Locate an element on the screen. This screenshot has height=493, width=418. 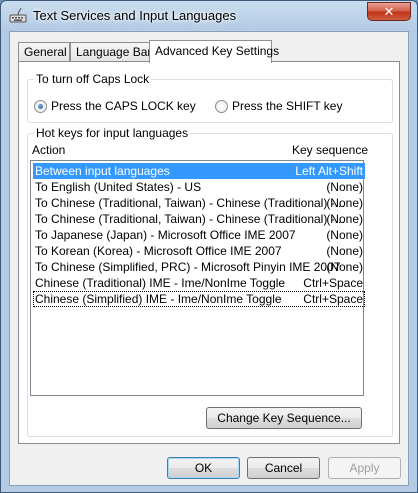
radio-caps-lock: Press the CAPS LOCK key is located at coordinates (115, 106).